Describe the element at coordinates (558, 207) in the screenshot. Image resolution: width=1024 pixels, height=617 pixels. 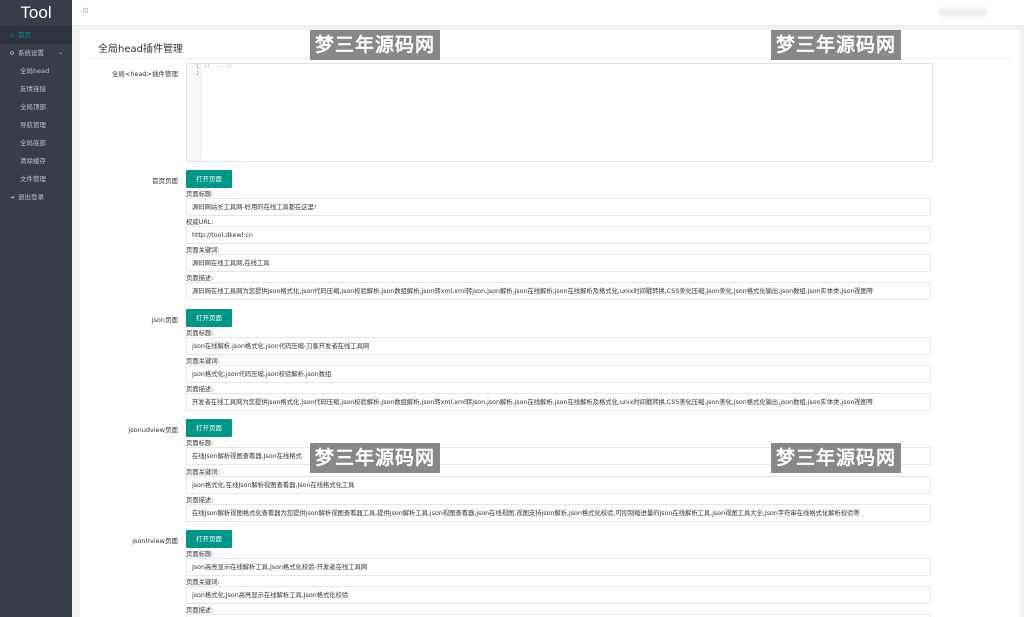
I see `home-title-input: 源码网站长工具网-好用的在线工具都在这里!` at that location.